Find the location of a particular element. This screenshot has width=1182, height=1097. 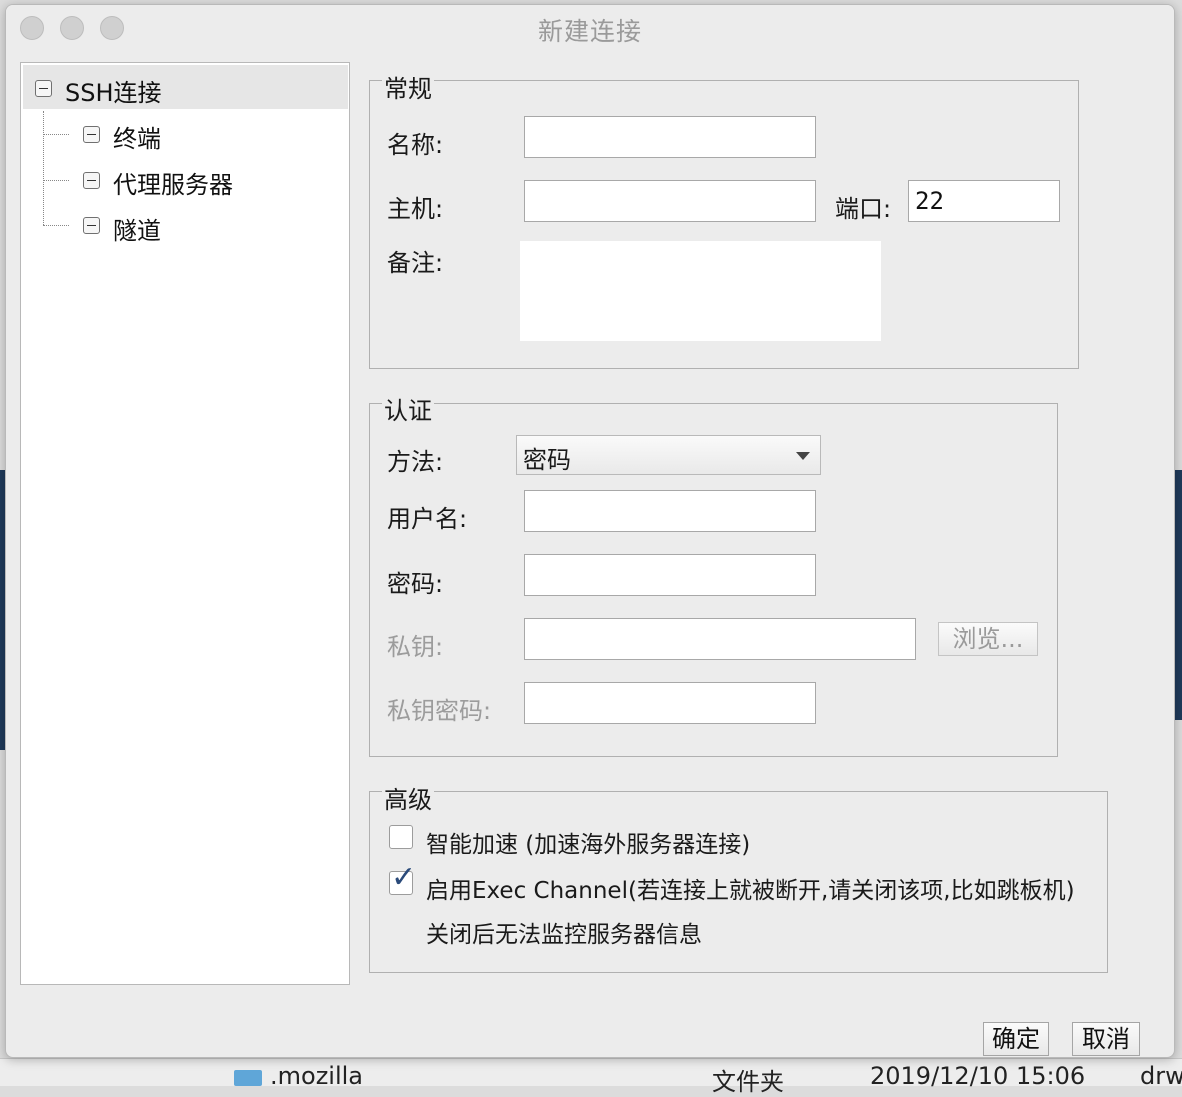

private-key-input is located at coordinates (720, 639).